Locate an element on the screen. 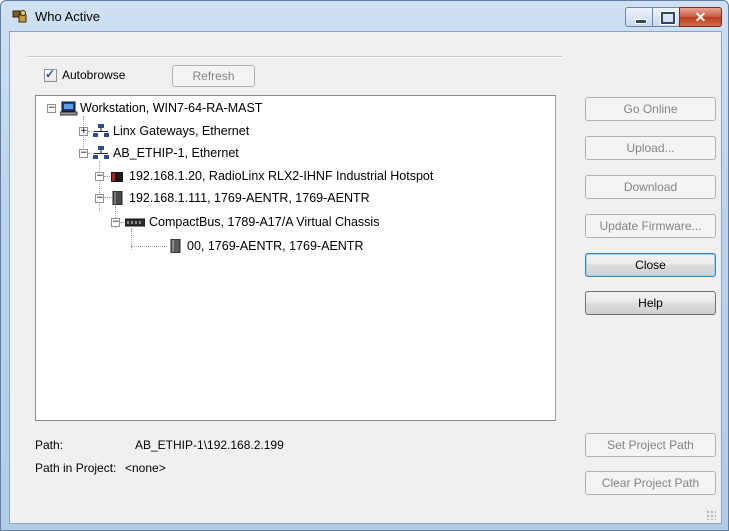 The height and width of the screenshot is (531, 729). title-bar: Who Active ✕ is located at coordinates (364, 16).